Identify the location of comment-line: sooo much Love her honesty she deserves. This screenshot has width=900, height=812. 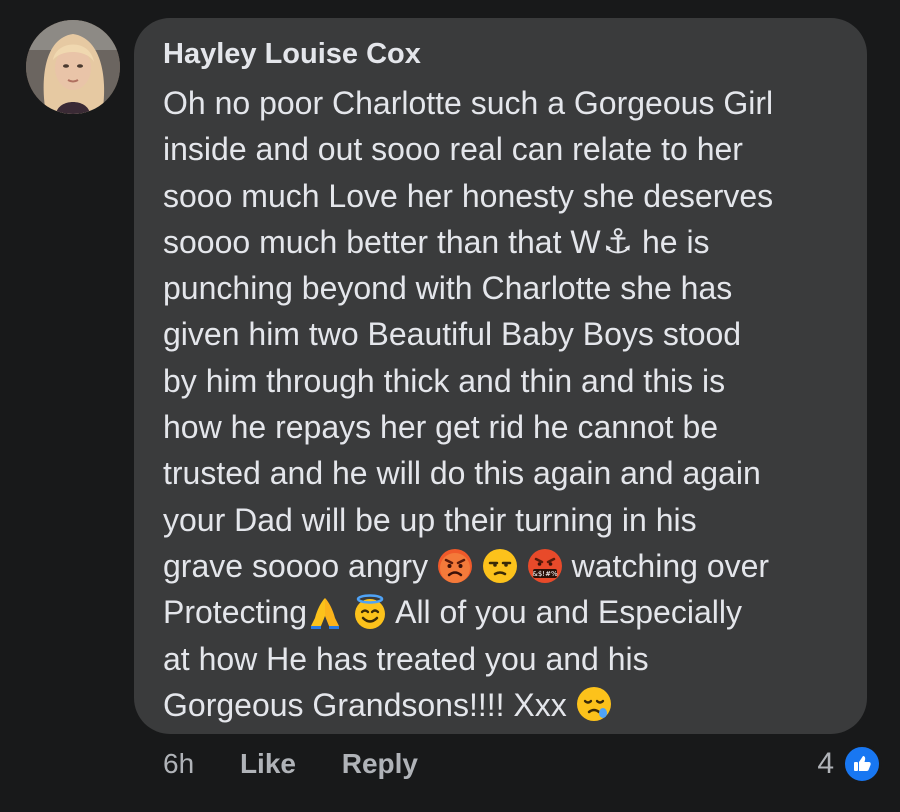
(468, 195).